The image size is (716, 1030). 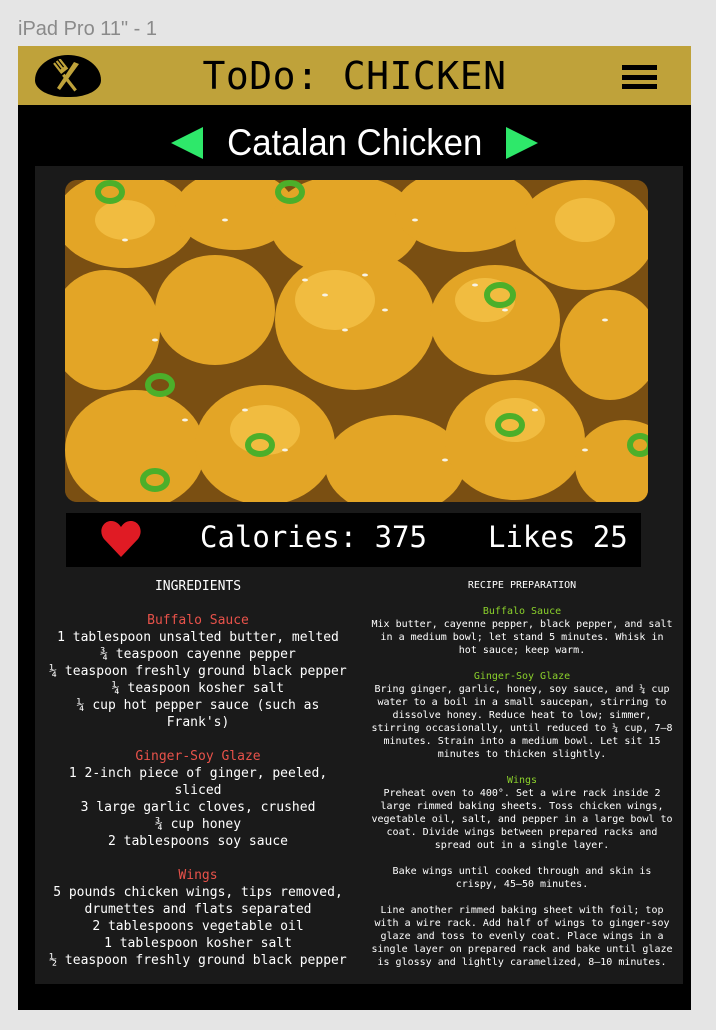 I want to click on heart-icon, so click(x=121, y=539).